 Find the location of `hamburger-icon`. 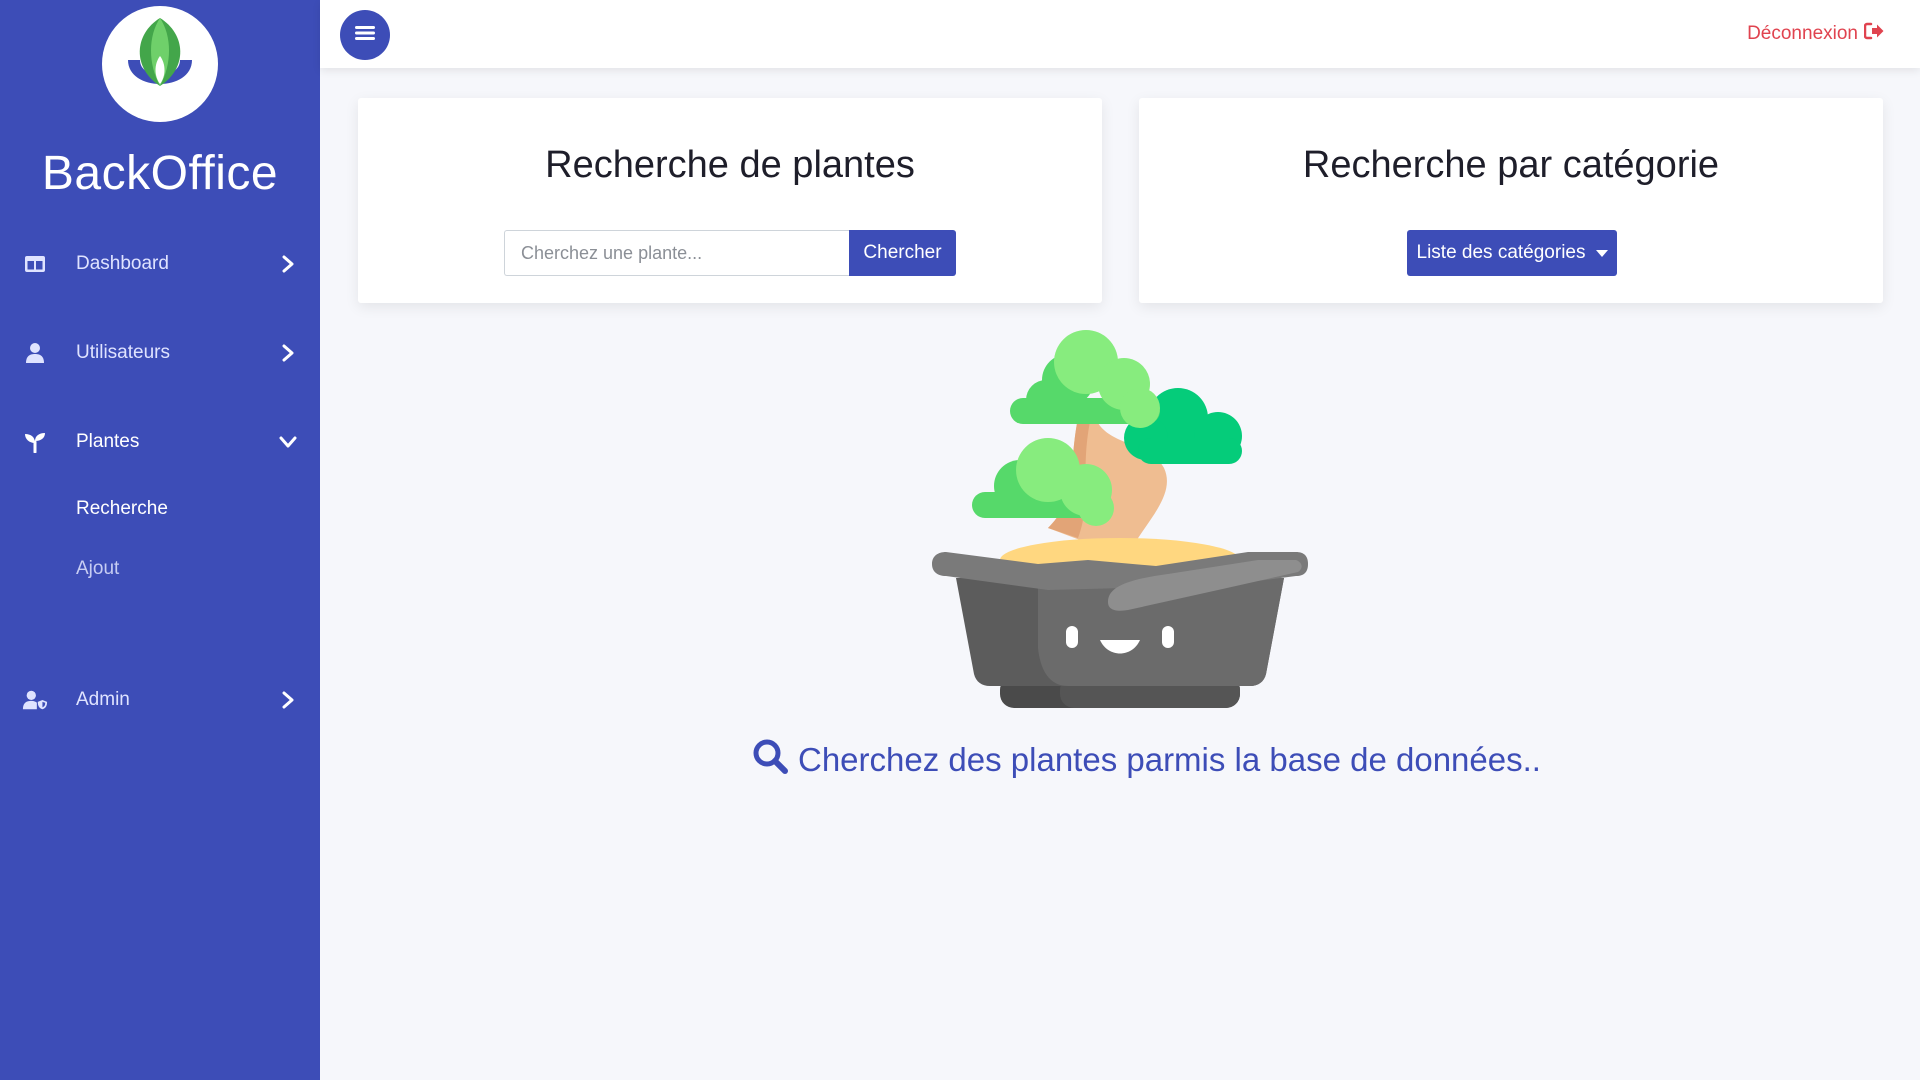

hamburger-icon is located at coordinates (365, 35).